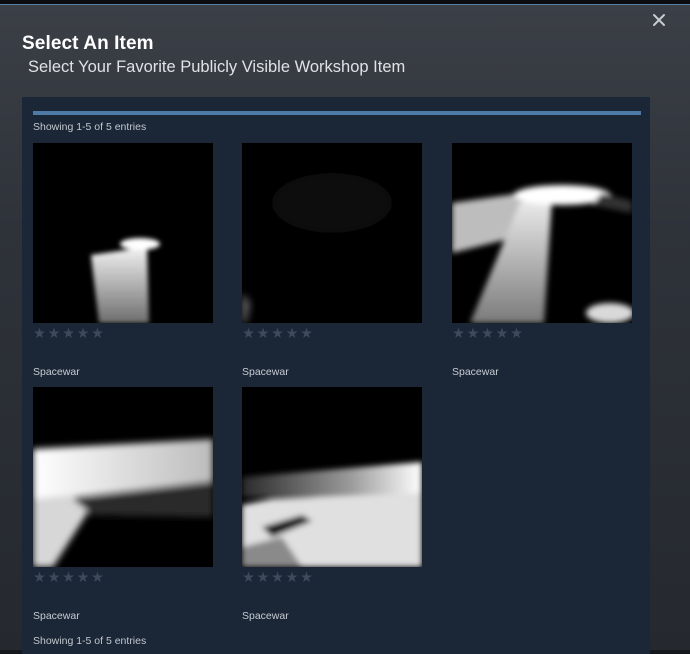 This screenshot has width=690, height=654. Describe the element at coordinates (659, 20) in the screenshot. I see `close-icon` at that location.